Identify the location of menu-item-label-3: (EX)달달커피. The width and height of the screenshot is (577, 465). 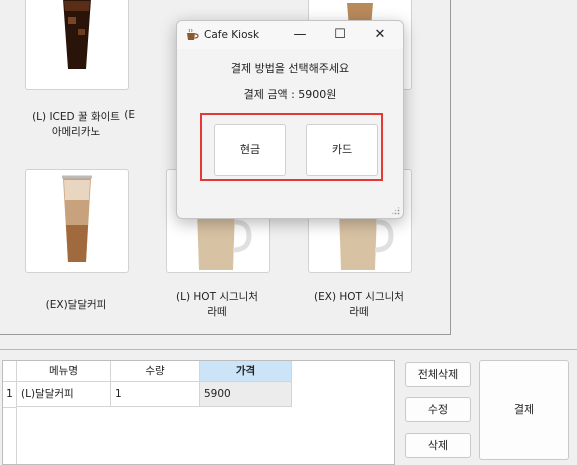
(76, 305).